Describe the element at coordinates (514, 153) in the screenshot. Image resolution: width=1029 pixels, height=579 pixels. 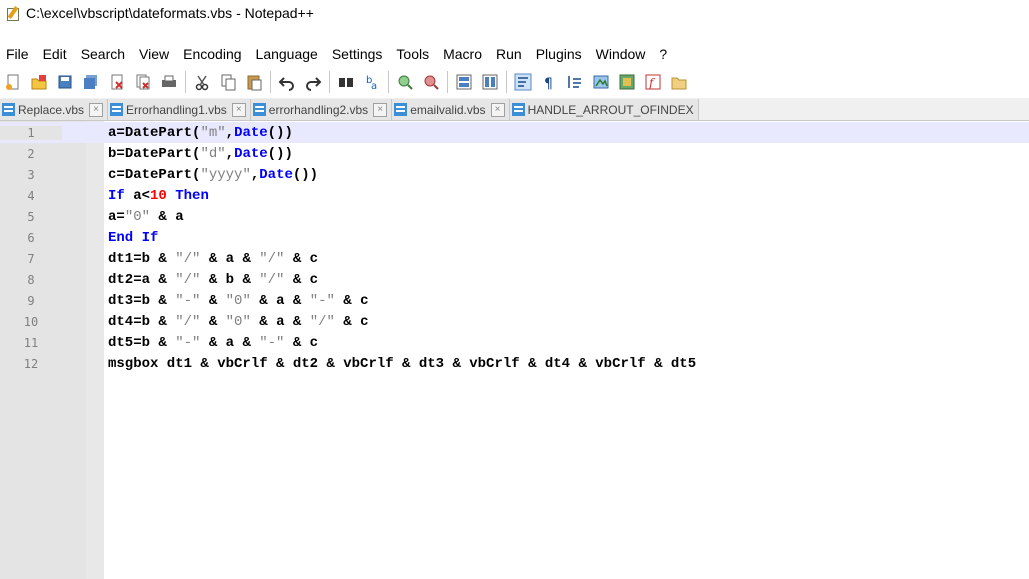
I see `code-line: 2 b=DatePart("d",Date())` at that location.